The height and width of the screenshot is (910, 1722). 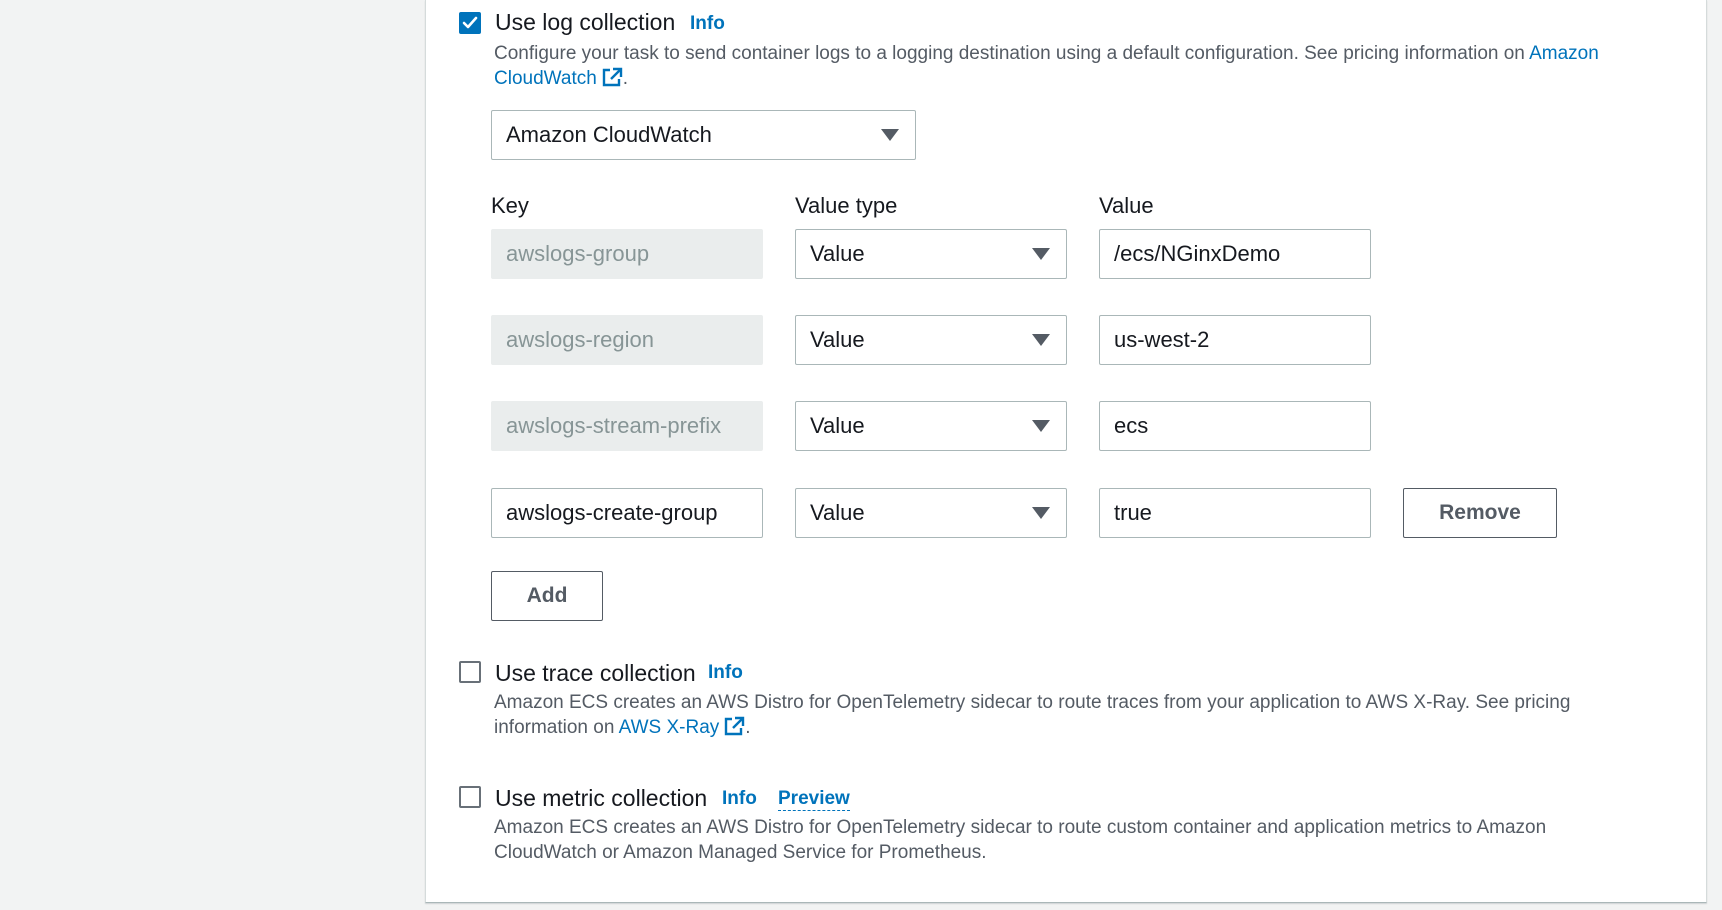 What do you see at coordinates (510, 205) in the screenshot?
I see `key-column-label: Key` at bounding box center [510, 205].